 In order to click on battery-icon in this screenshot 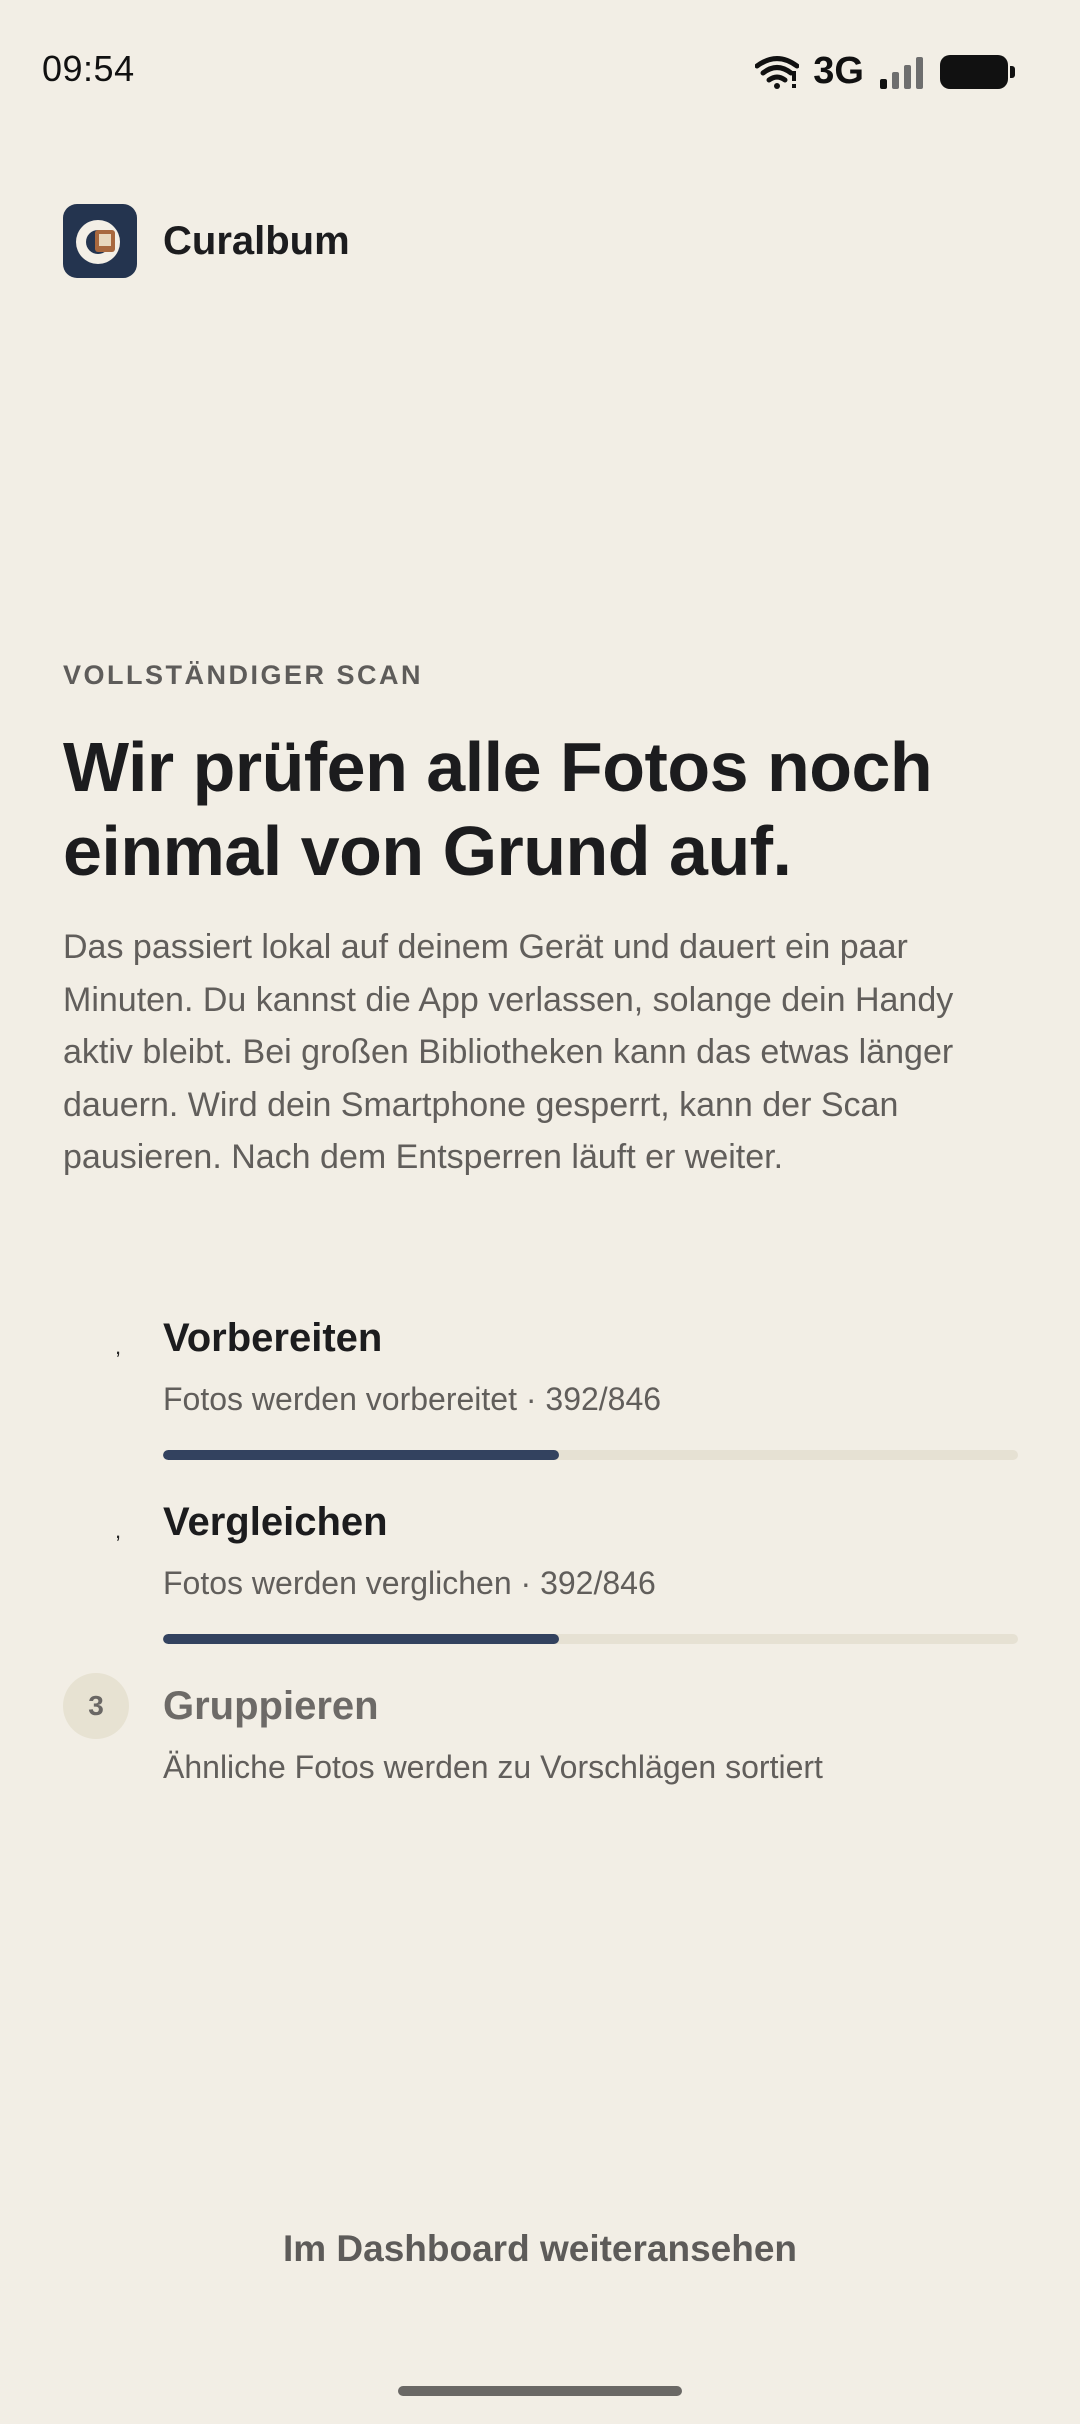, I will do `click(977, 71)`.